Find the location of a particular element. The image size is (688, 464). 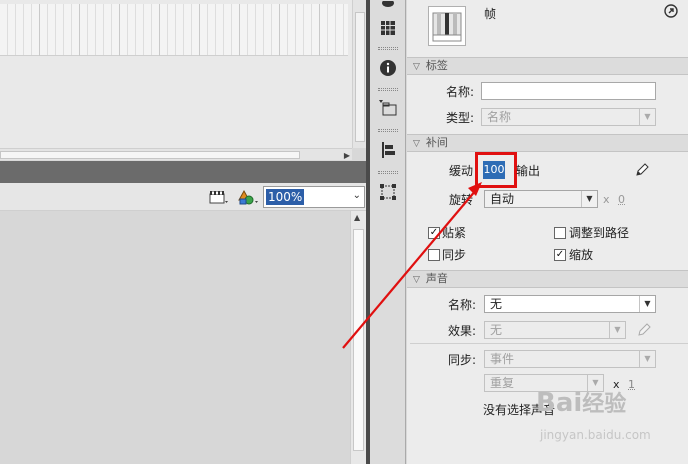

scroll-right-arrow-icon: ▶ is located at coordinates (347, 155).